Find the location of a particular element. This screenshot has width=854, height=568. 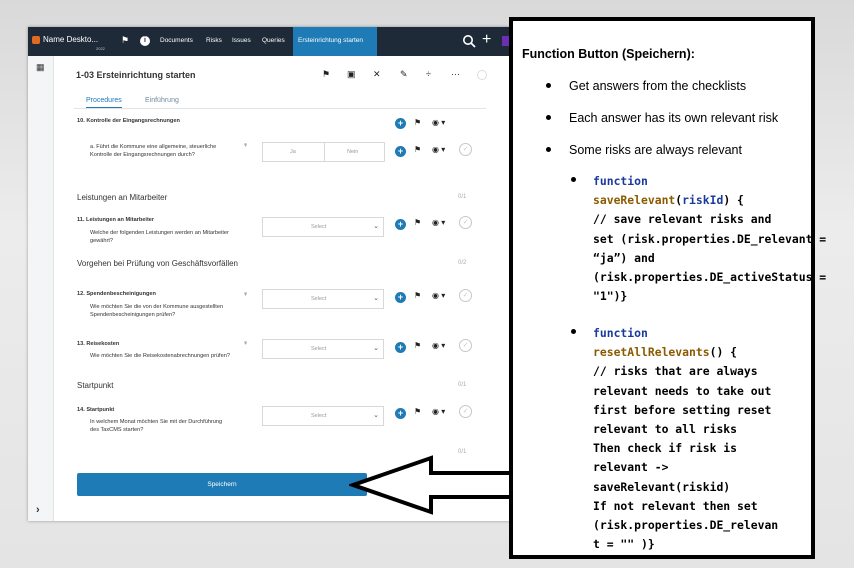

app-year: 2022 is located at coordinates (100, 48).